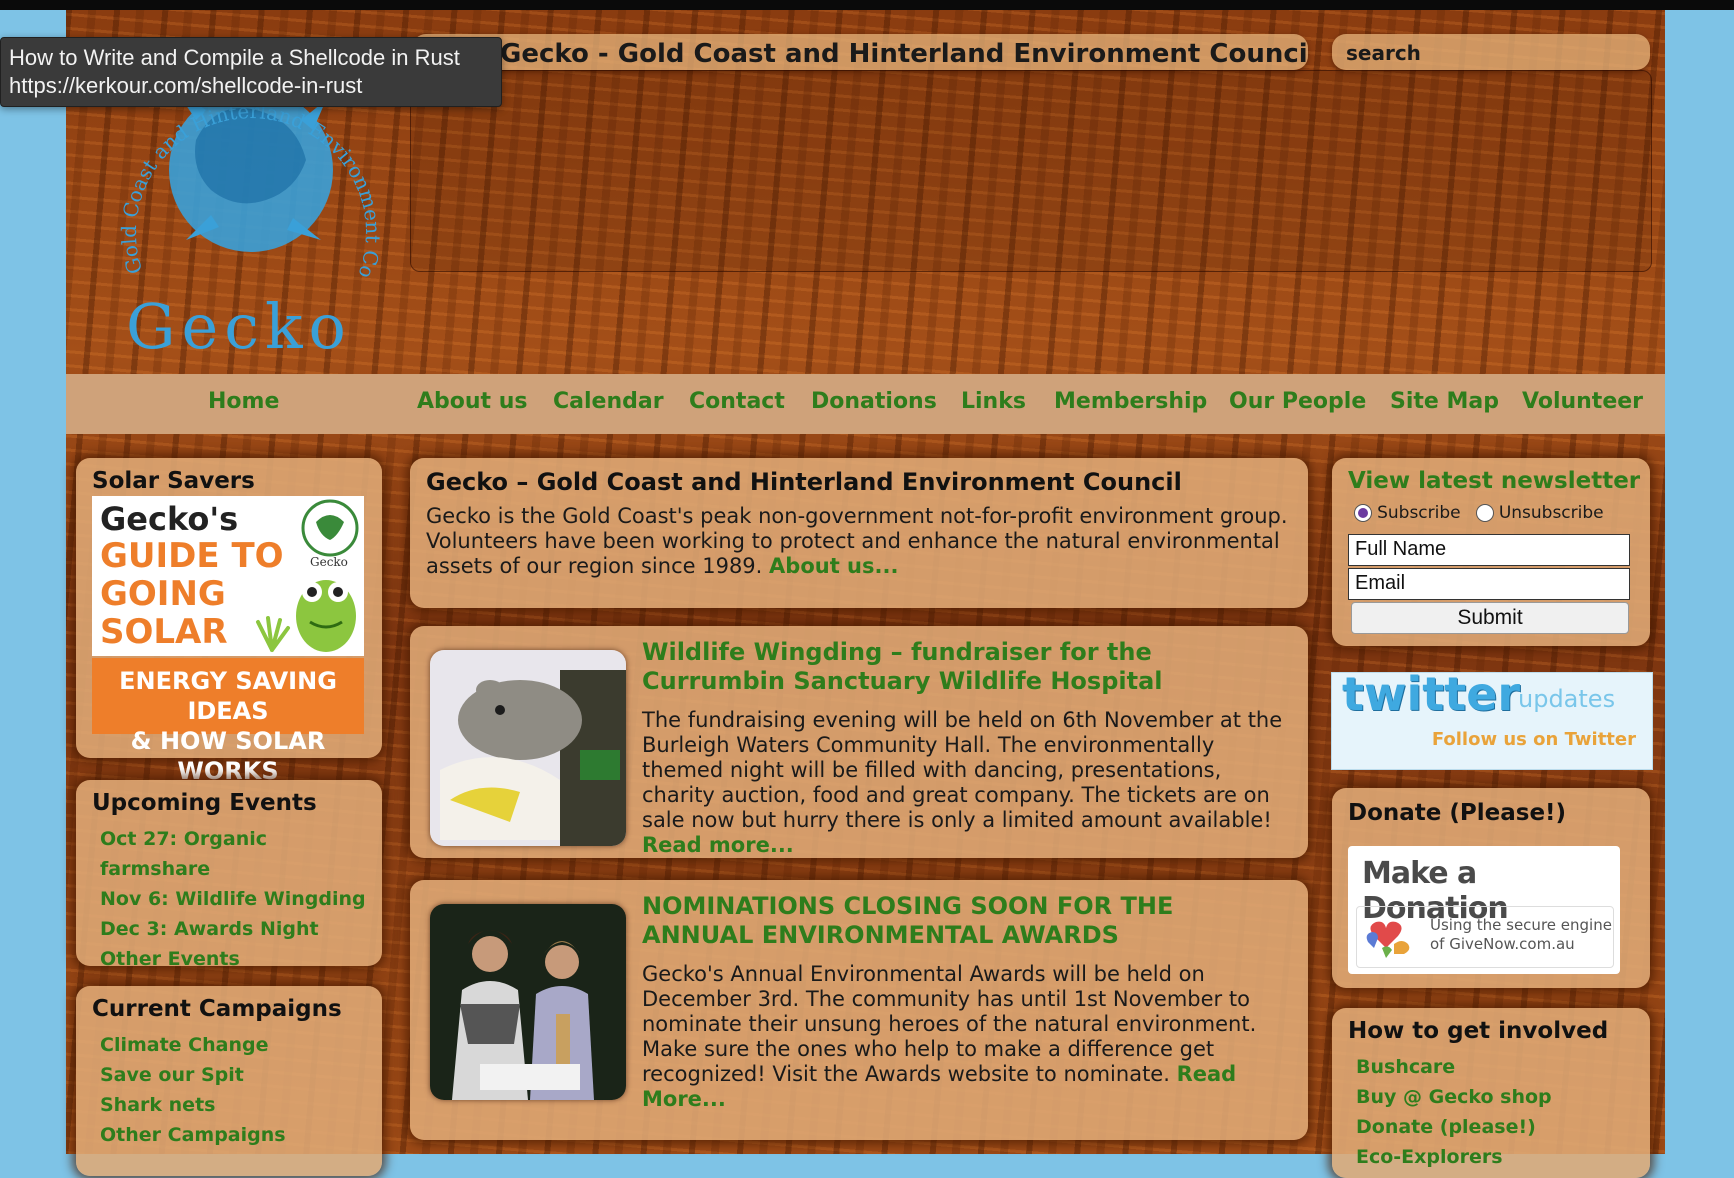 This screenshot has width=1734, height=1178. I want to click on nav-contact: Contact, so click(737, 401).